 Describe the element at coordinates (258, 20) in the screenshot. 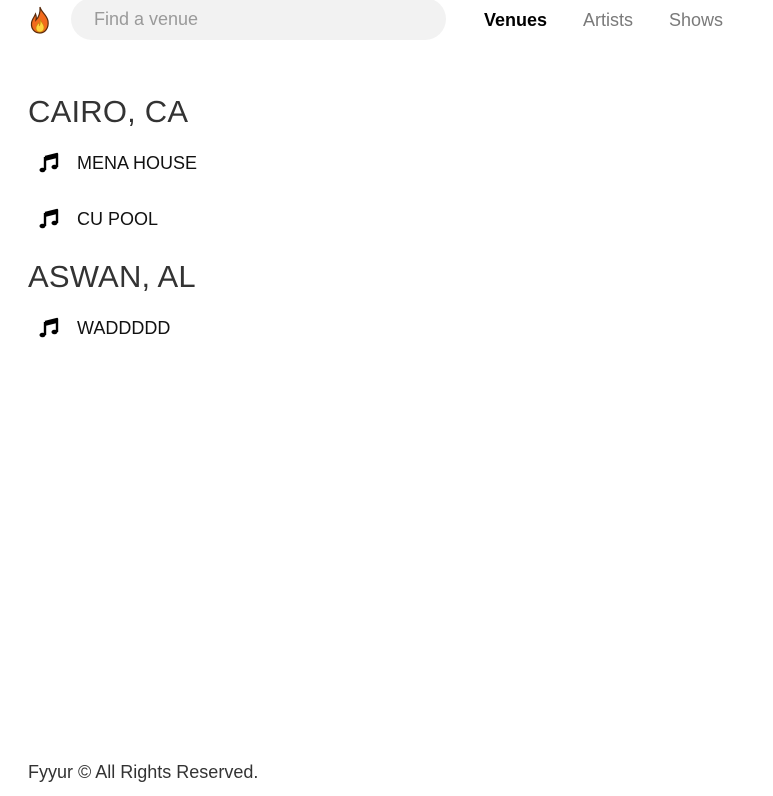

I see `search-input` at that location.